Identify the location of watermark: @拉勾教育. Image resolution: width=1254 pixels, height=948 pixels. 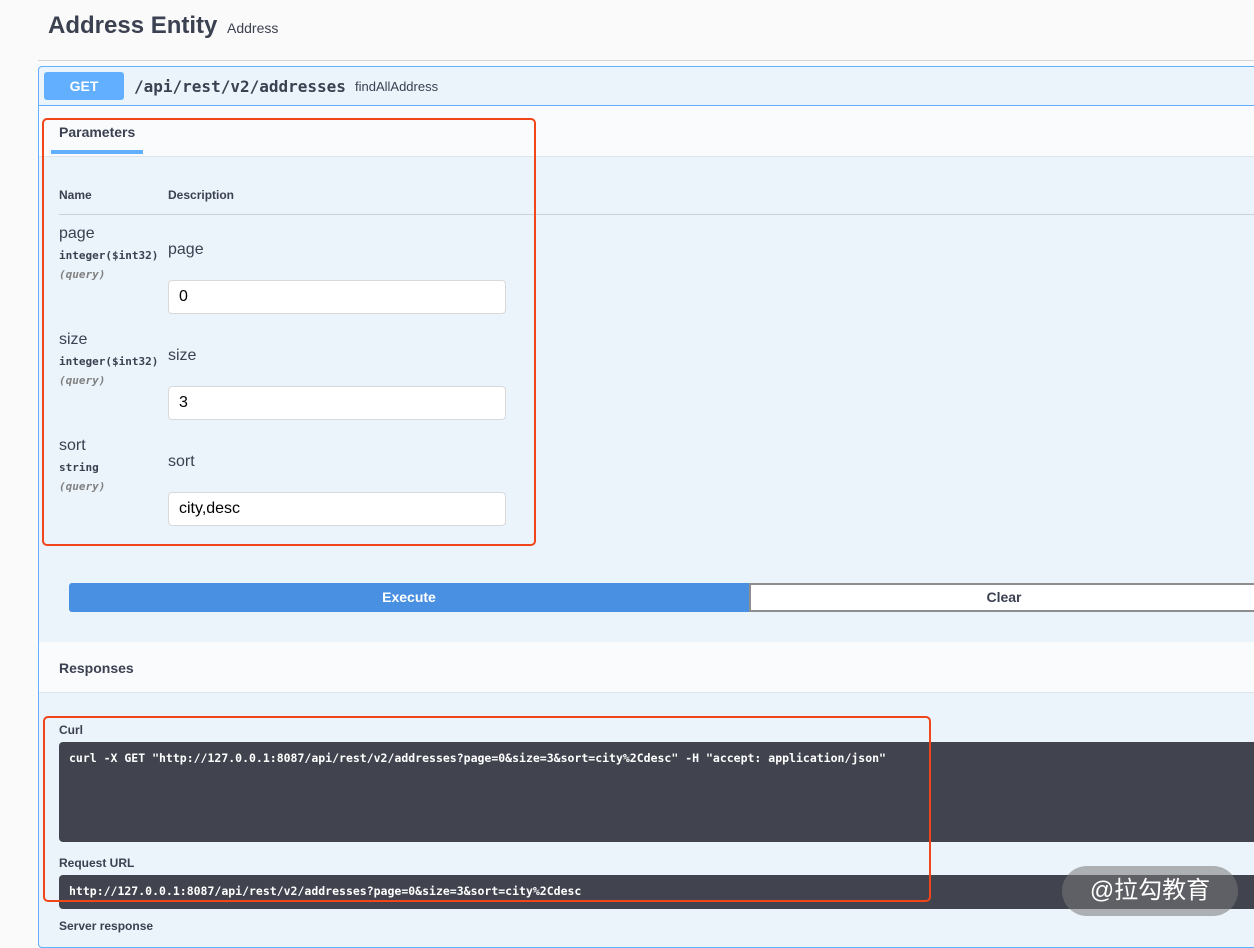
(1150, 891).